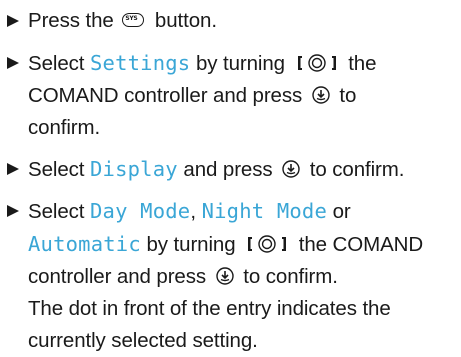  Describe the element at coordinates (232, 128) in the screenshot. I see `step-line: confirm.` at that location.